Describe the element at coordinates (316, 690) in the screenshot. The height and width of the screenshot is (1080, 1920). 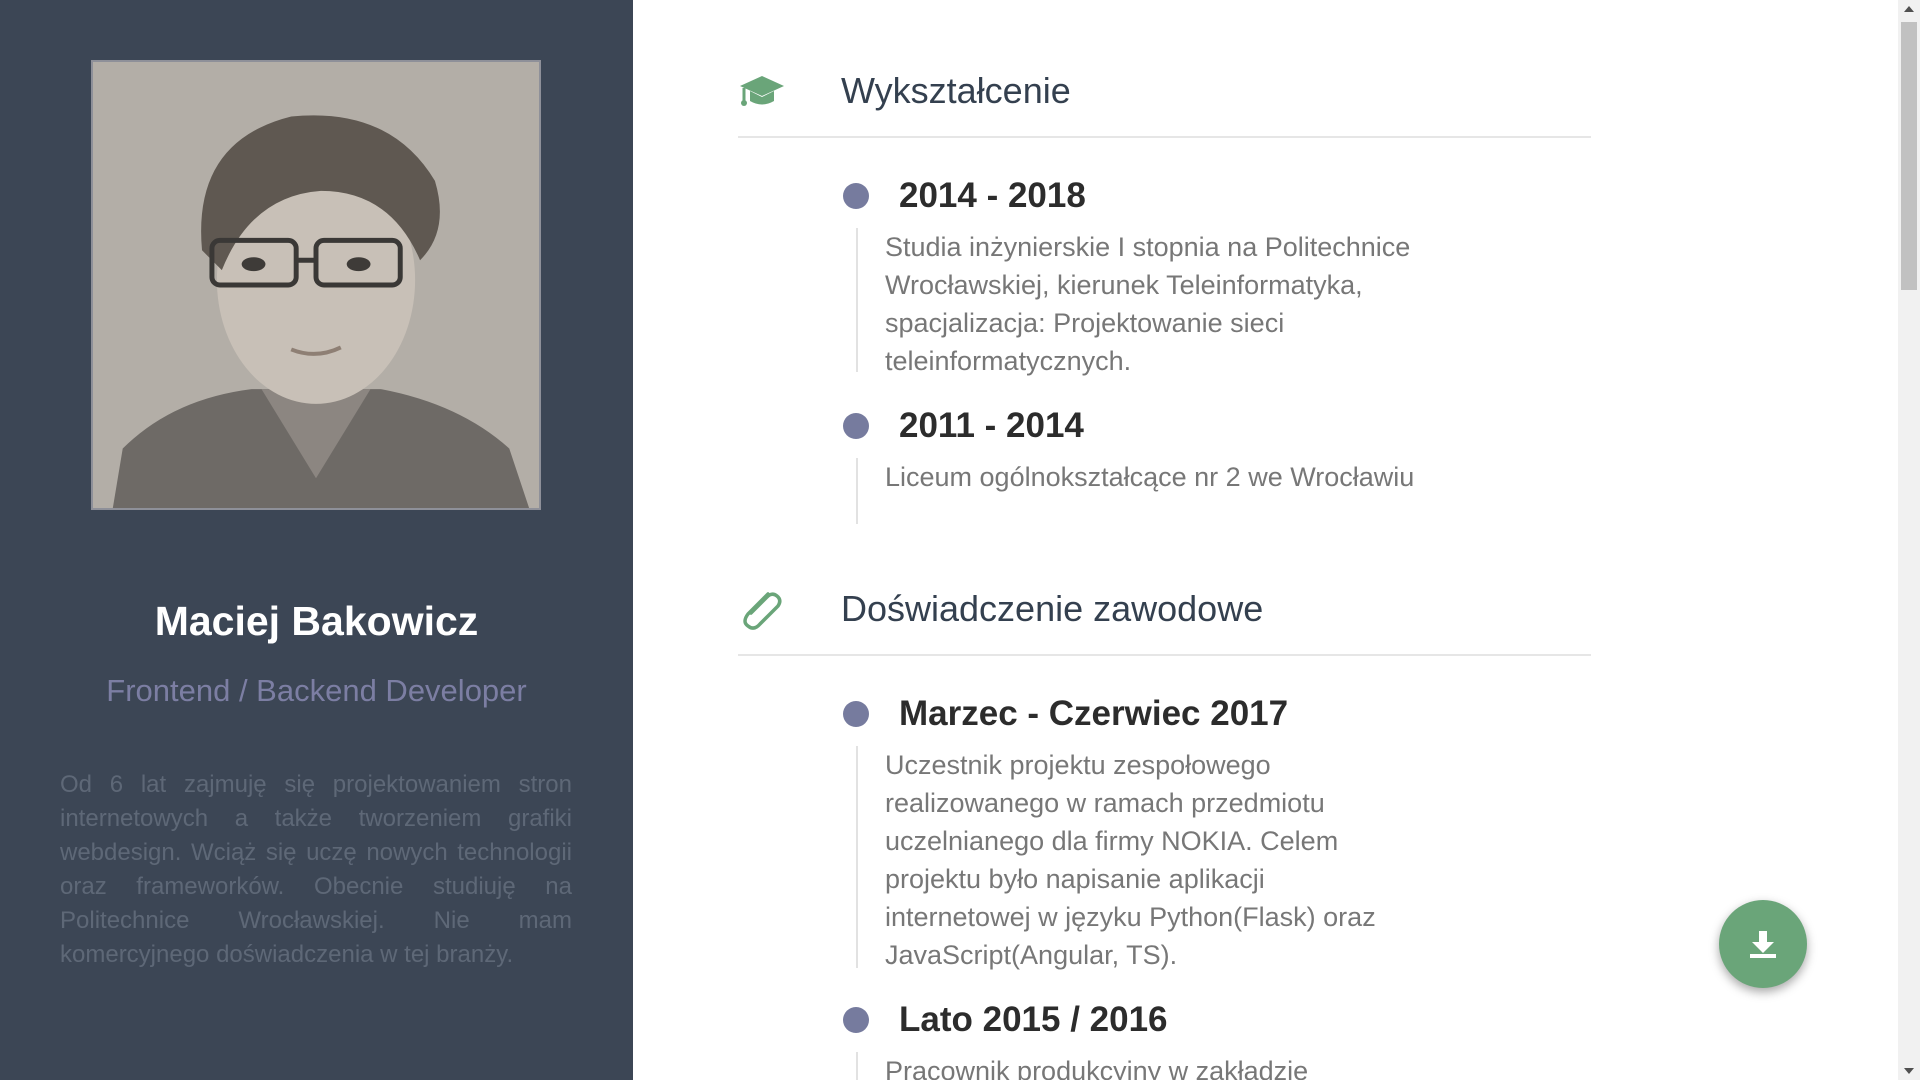
I see `profile-role: Frontend / Backend Developer` at that location.